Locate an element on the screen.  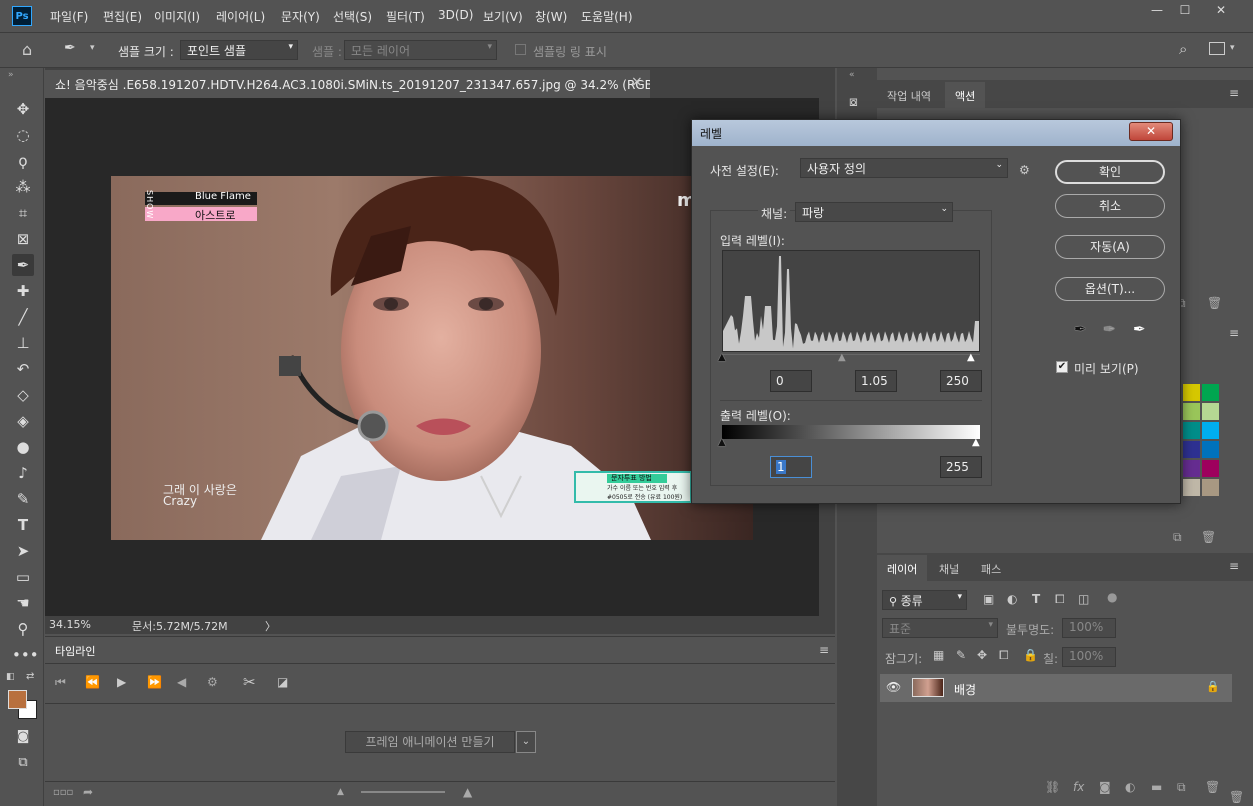
tab-layers: 레이어 is located at coordinates (902, 569).